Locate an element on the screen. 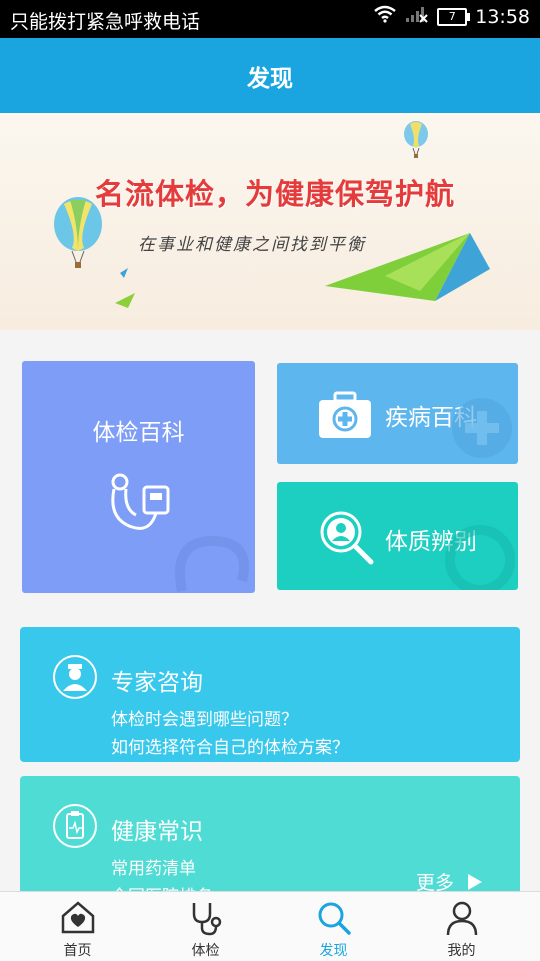  decorative-magnifier-watermark is located at coordinates (480, 557).